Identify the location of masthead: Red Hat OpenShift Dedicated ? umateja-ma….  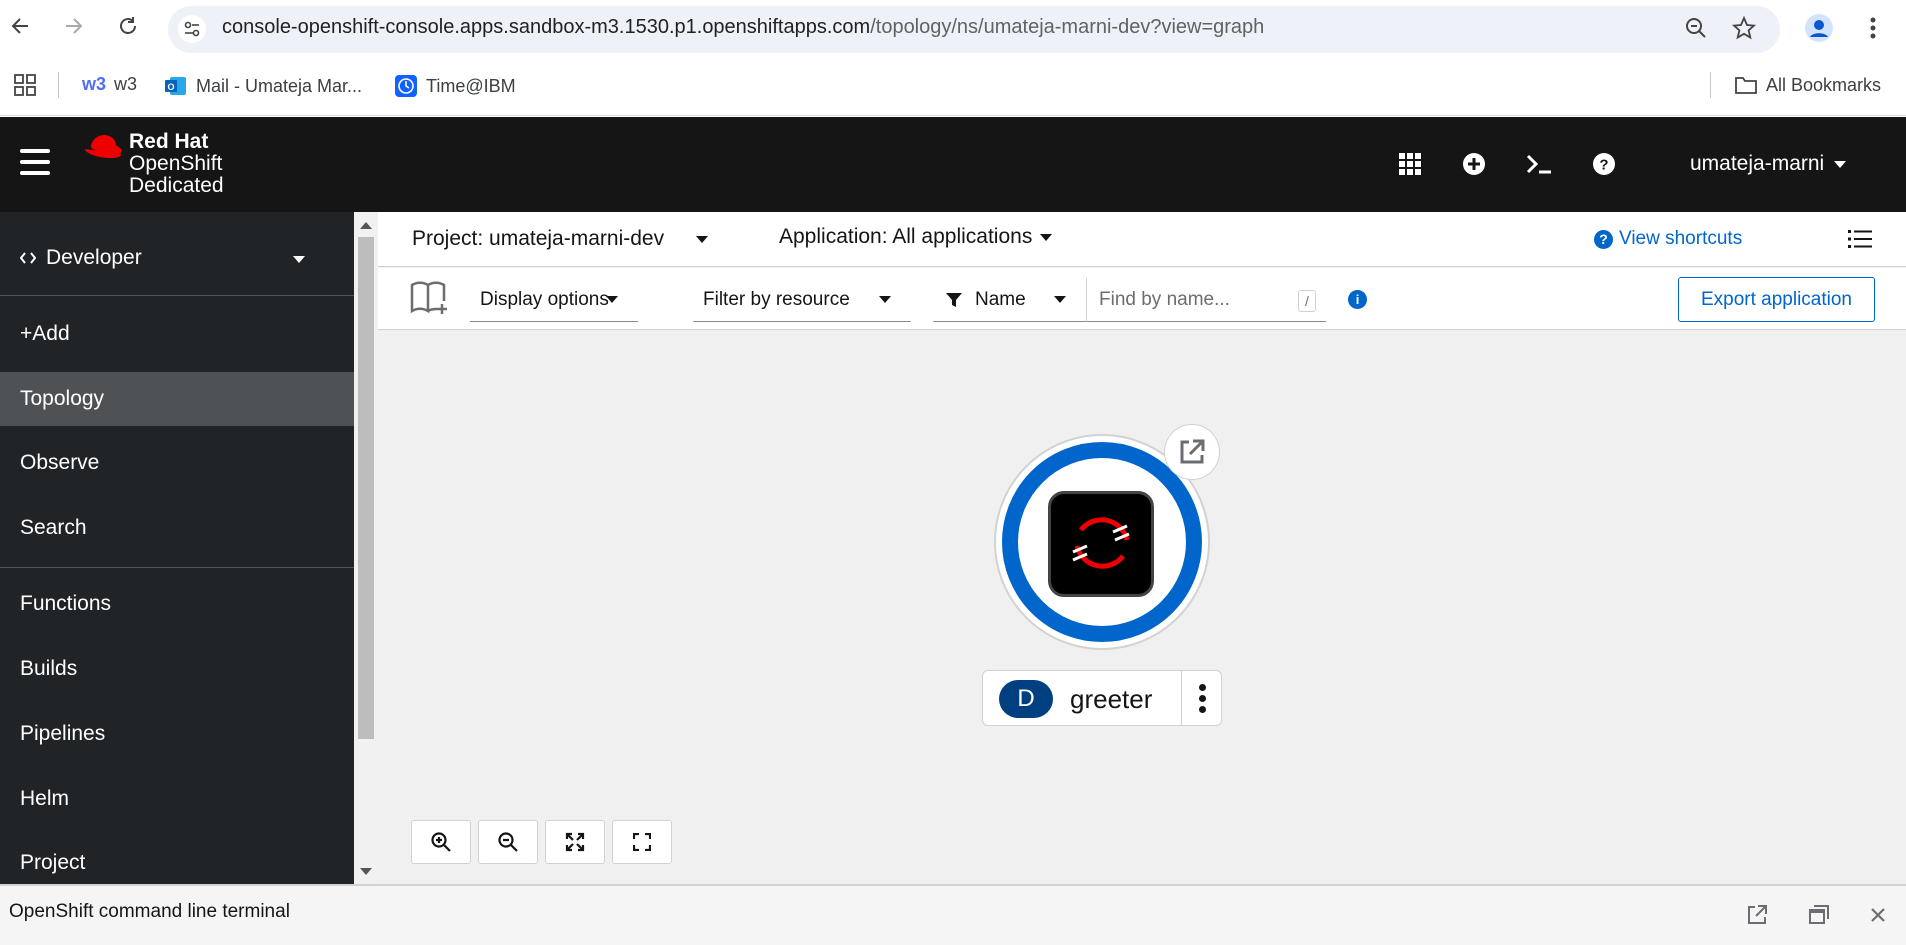
(953, 164).